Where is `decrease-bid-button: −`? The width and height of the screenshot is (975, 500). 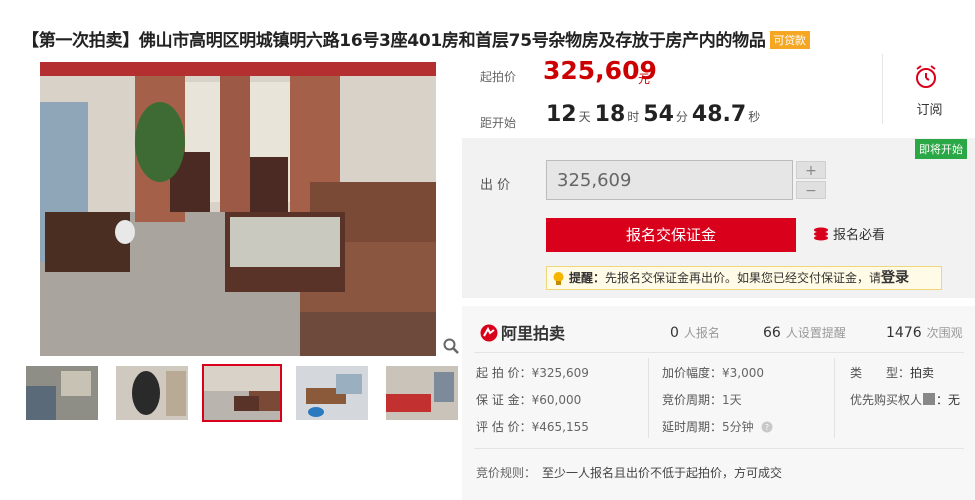
decrease-bid-button: − is located at coordinates (811, 190).